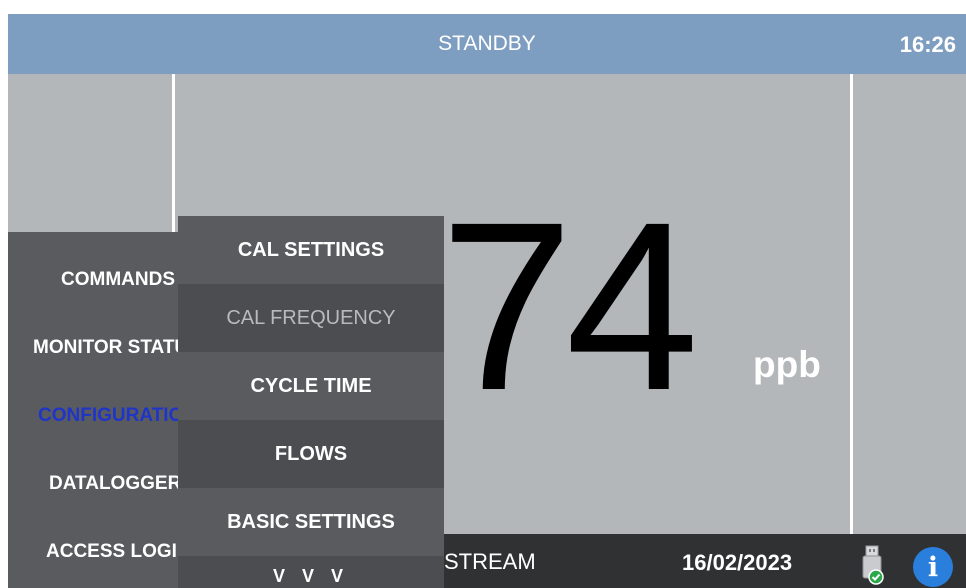  Describe the element at coordinates (311, 318) in the screenshot. I see `submenu-cal-frequency: CAL FREQUENCY` at that location.